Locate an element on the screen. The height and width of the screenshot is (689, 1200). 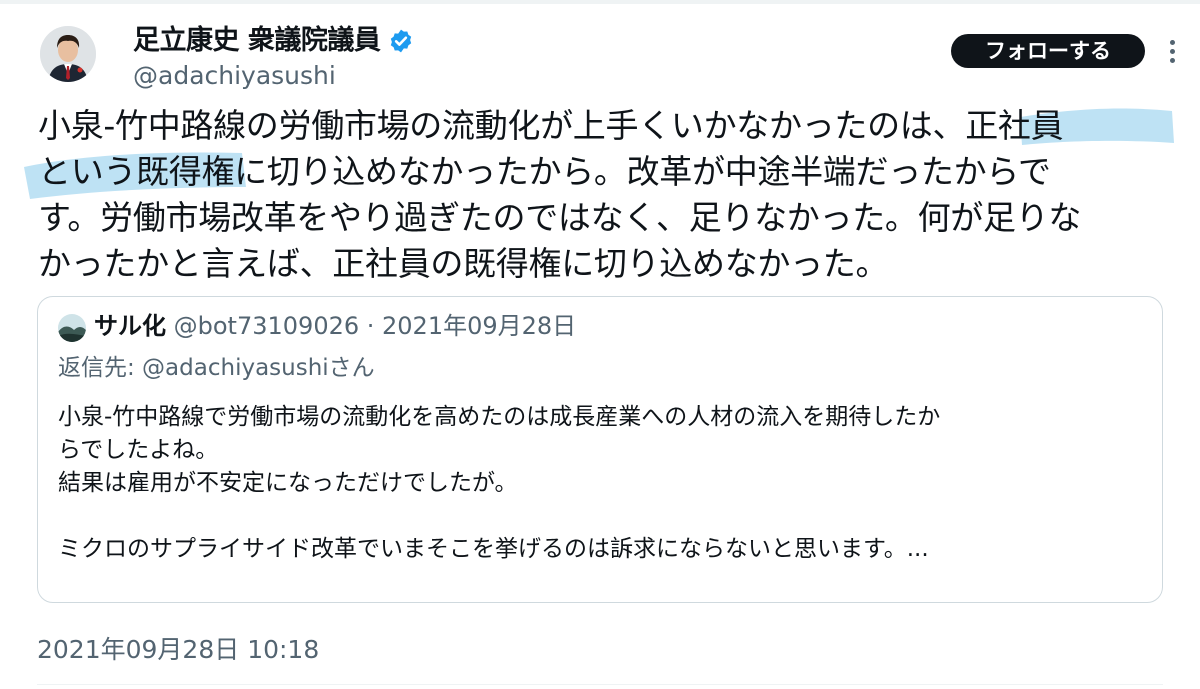
verified-badge-icon is located at coordinates (401, 41).